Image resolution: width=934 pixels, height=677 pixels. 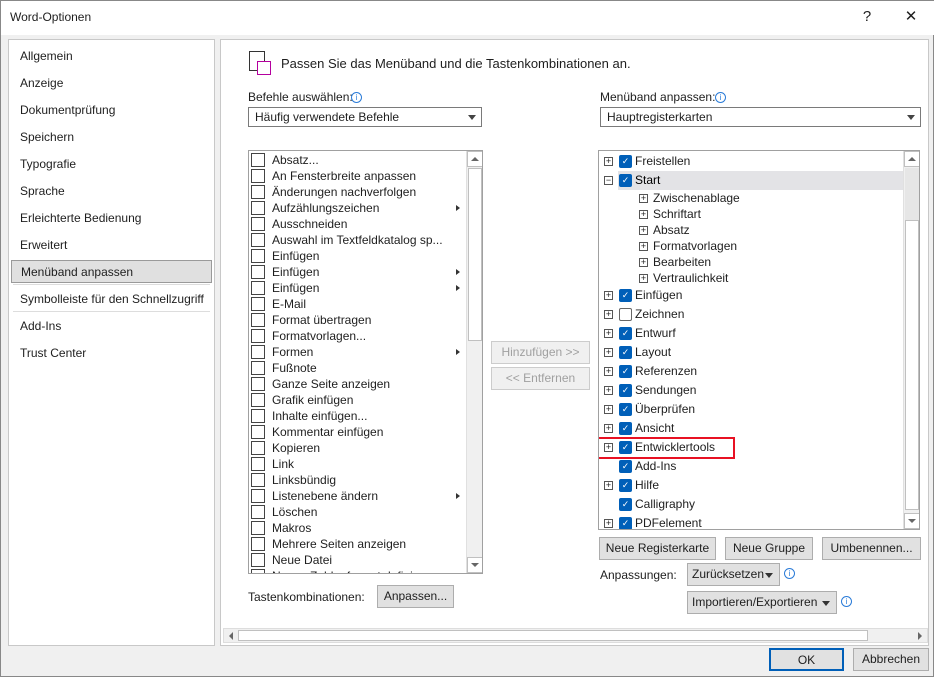 I want to click on commands-scrollbar, so click(x=474, y=362).